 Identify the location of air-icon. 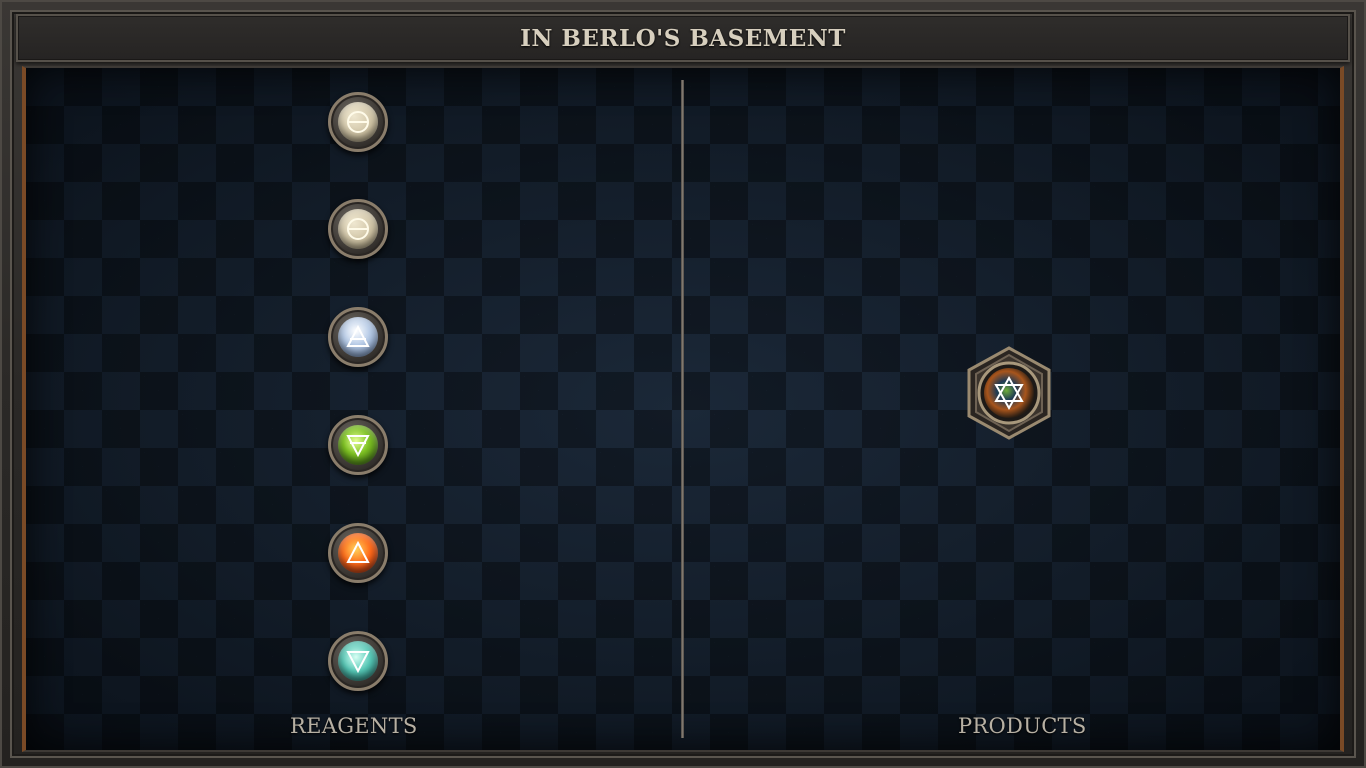
(358, 337).